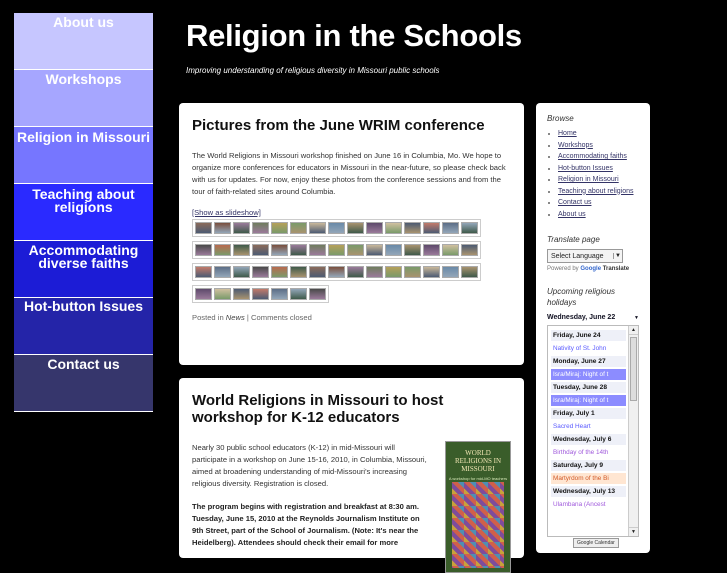  What do you see at coordinates (588, 426) in the screenshot?
I see `calendar-event: Sacred Heart` at bounding box center [588, 426].